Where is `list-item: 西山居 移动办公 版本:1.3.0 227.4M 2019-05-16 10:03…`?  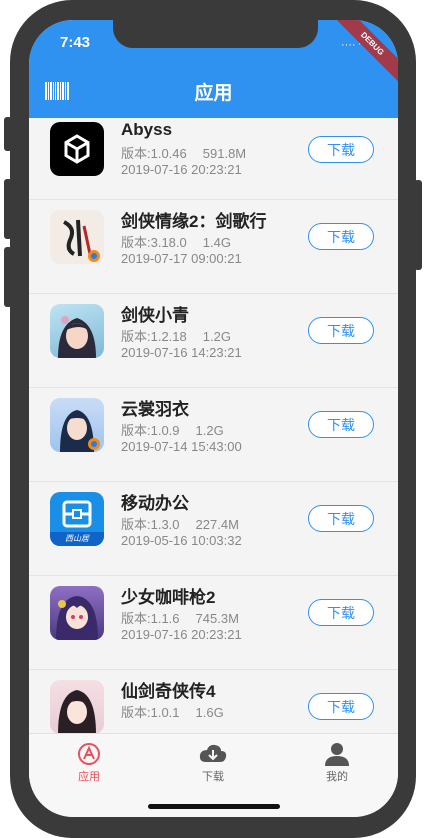 list-item: 西山居 移动办公 版本:1.3.0 227.4M 2019-05-16 10:03… is located at coordinates (213, 529).